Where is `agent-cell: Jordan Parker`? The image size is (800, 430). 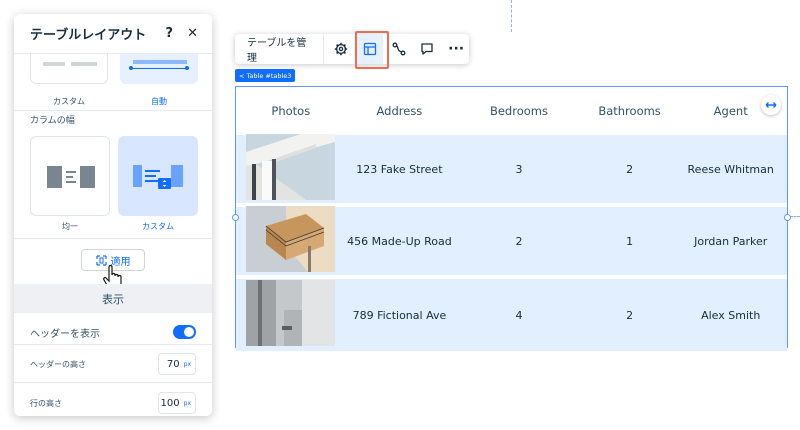 agent-cell: Jordan Parker is located at coordinates (730, 241).